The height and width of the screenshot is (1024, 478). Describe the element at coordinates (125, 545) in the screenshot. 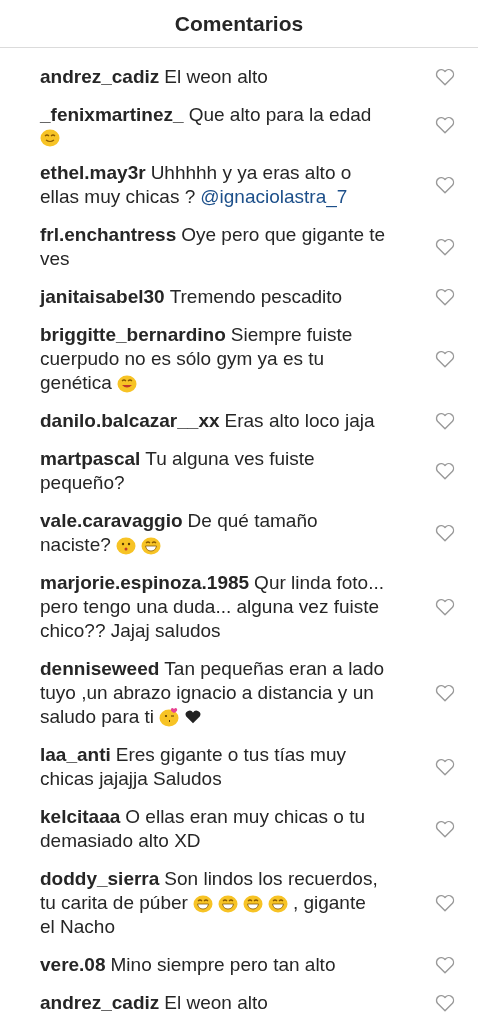

I see `surprised-face-icon` at that location.